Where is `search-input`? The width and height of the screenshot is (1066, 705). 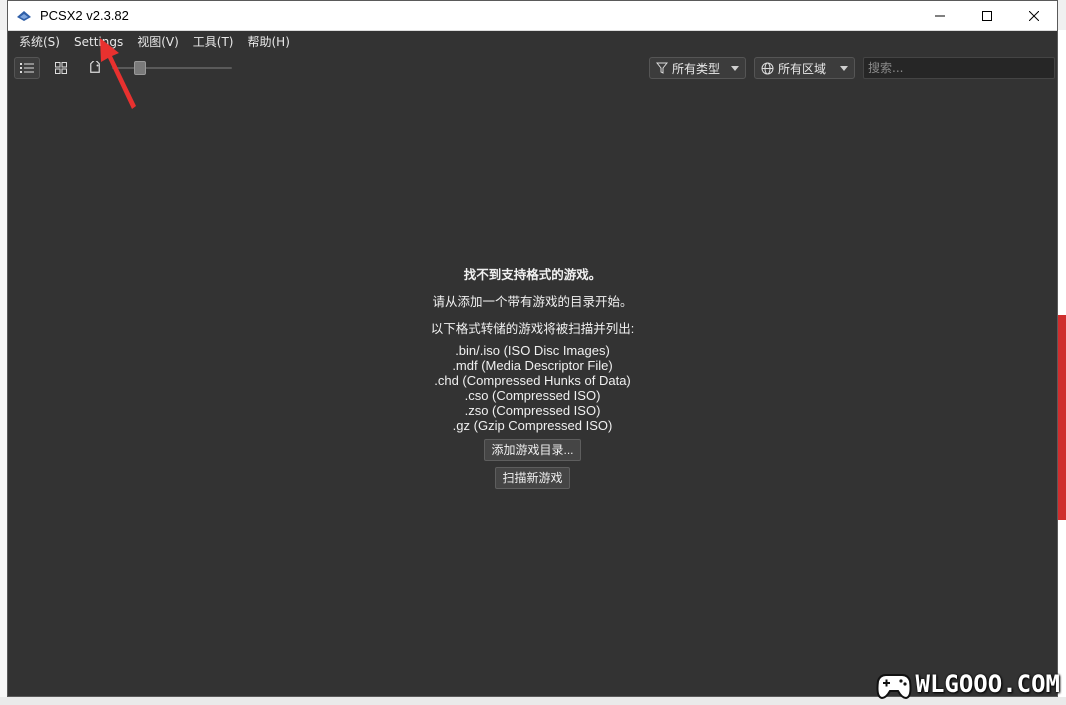
search-input is located at coordinates (959, 68).